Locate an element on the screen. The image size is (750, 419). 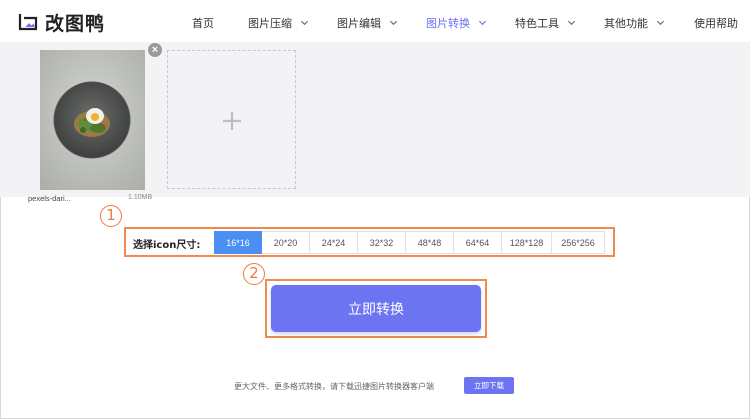
nav-item-image-compress: 图片压缩 is located at coordinates (278, 23).